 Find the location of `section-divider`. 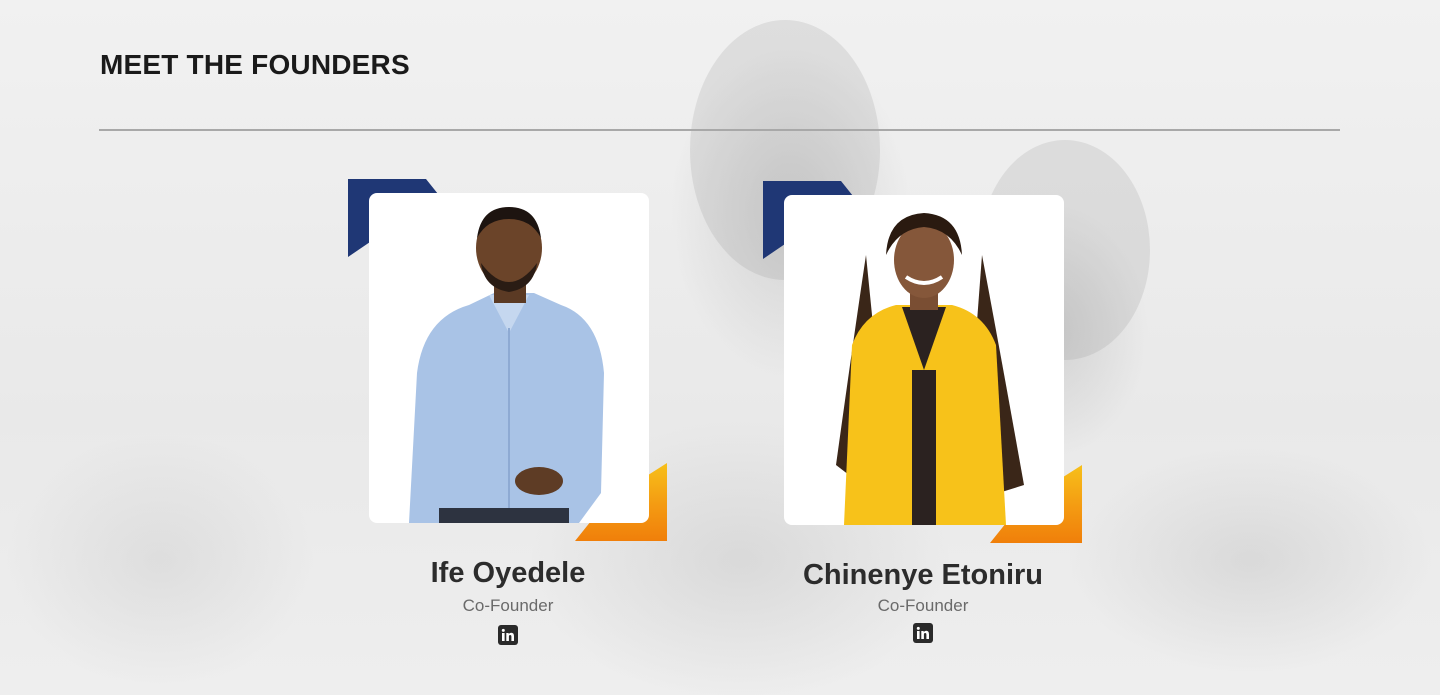

section-divider is located at coordinates (719, 130).